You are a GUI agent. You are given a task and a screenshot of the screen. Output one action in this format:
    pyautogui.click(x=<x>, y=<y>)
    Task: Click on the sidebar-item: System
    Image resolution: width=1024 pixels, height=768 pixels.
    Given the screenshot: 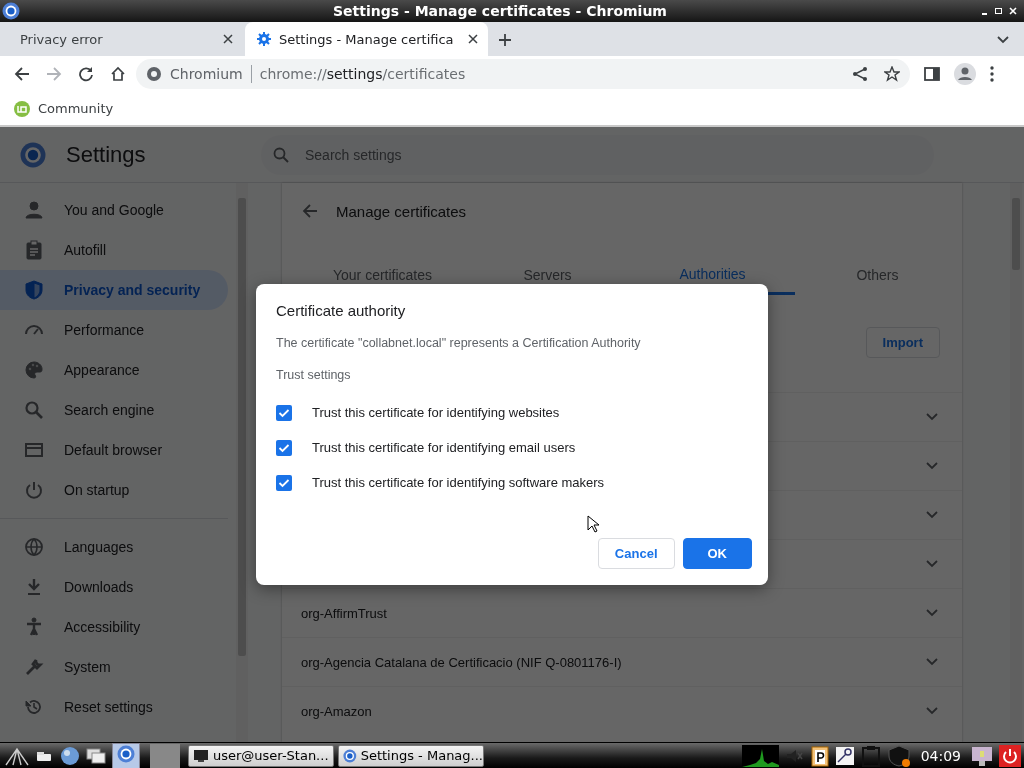 What is the action you would take?
    pyautogui.click(x=114, y=667)
    